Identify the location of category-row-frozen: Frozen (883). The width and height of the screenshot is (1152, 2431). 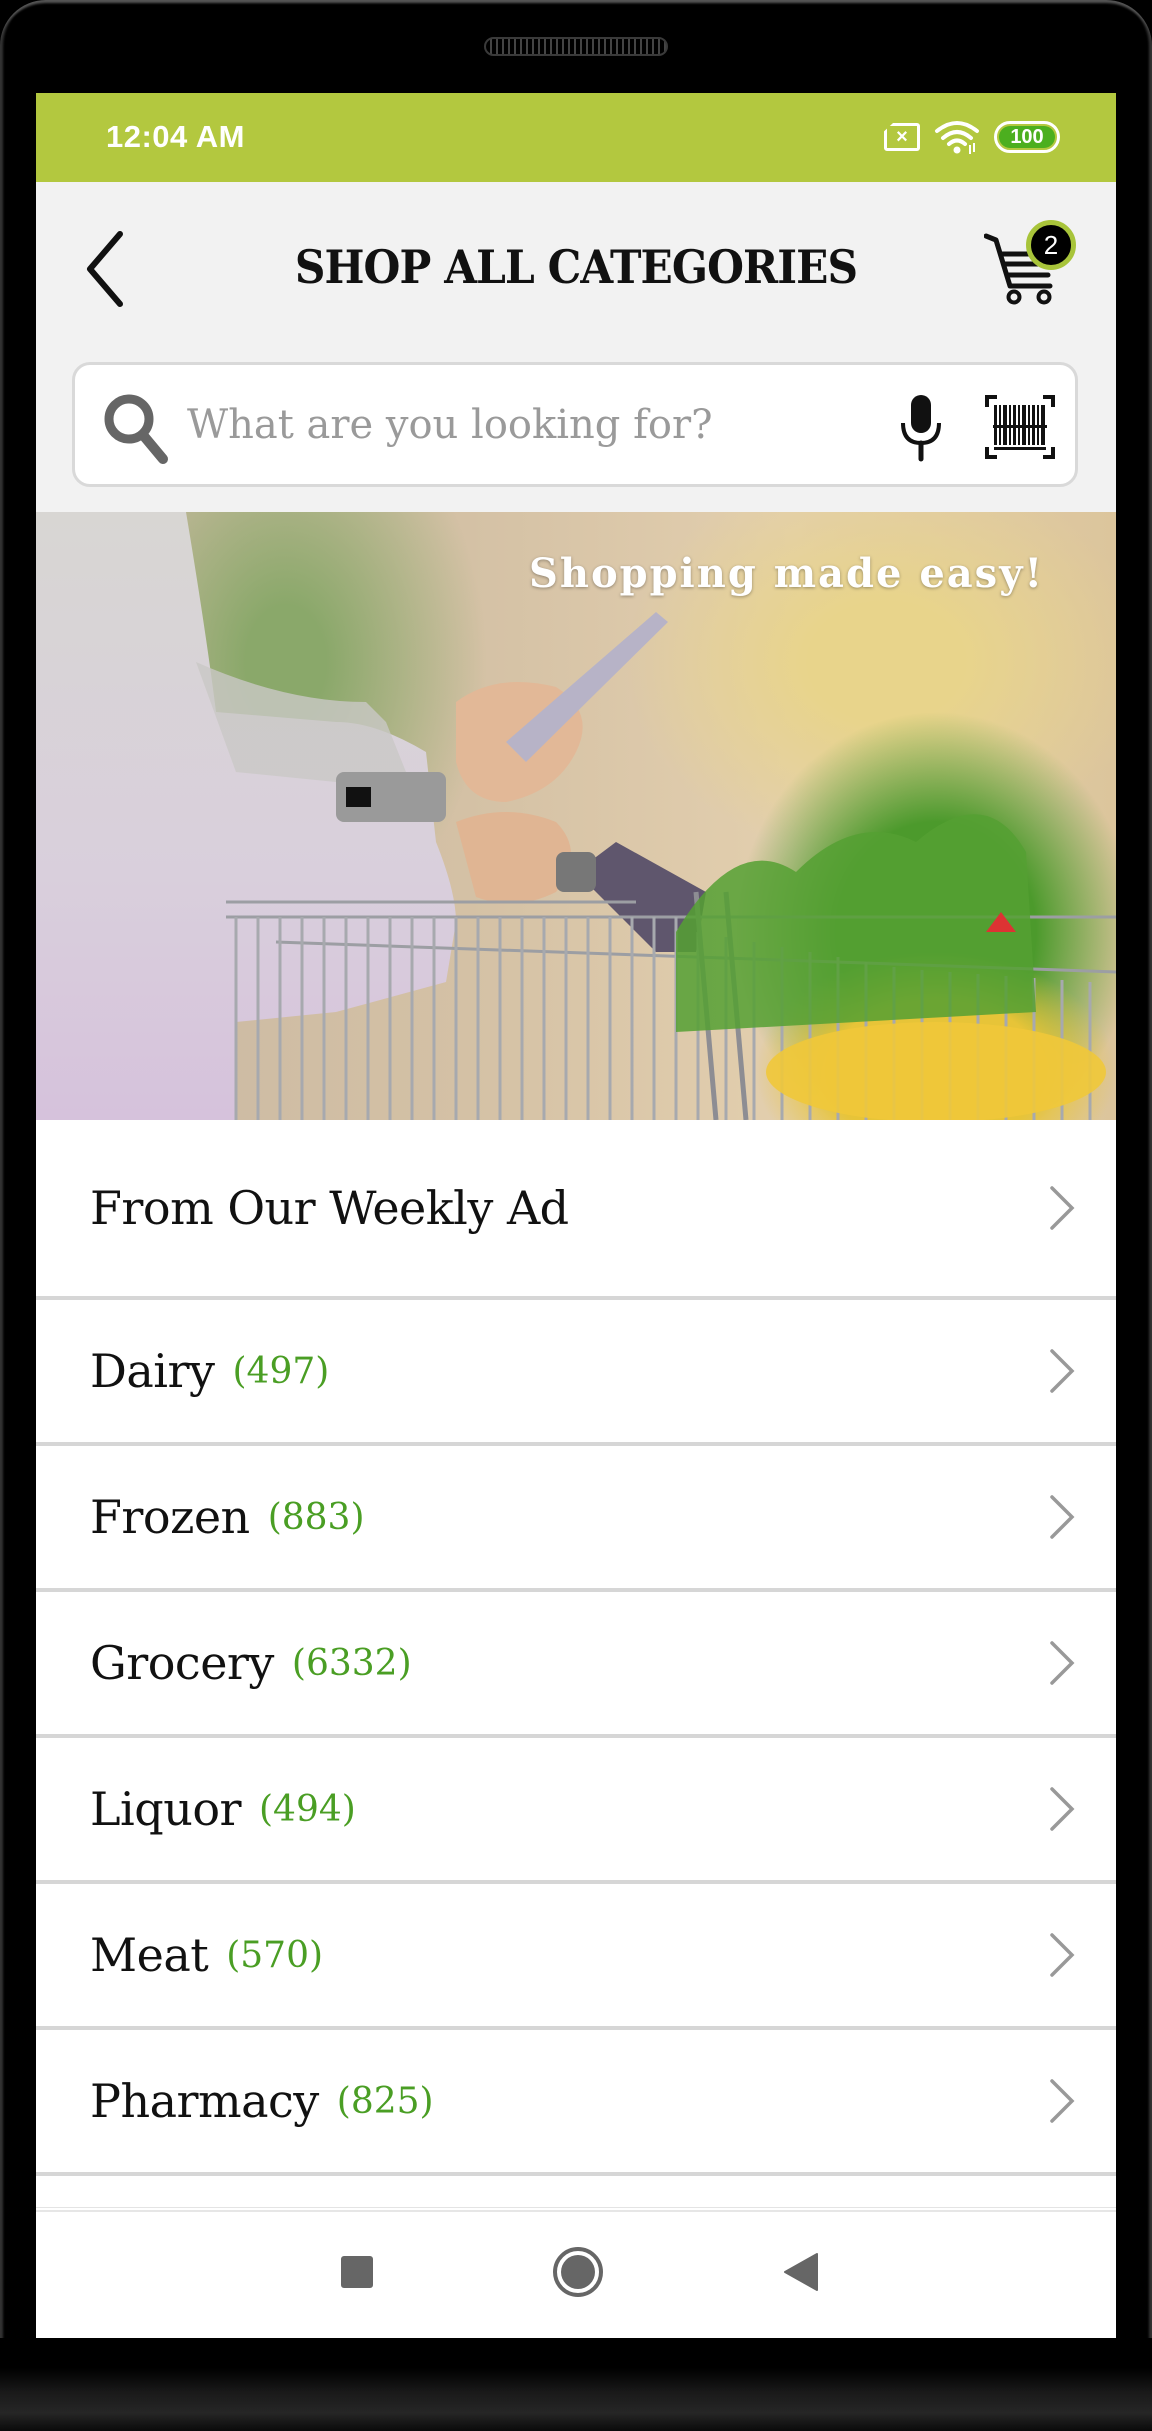
(576, 1519).